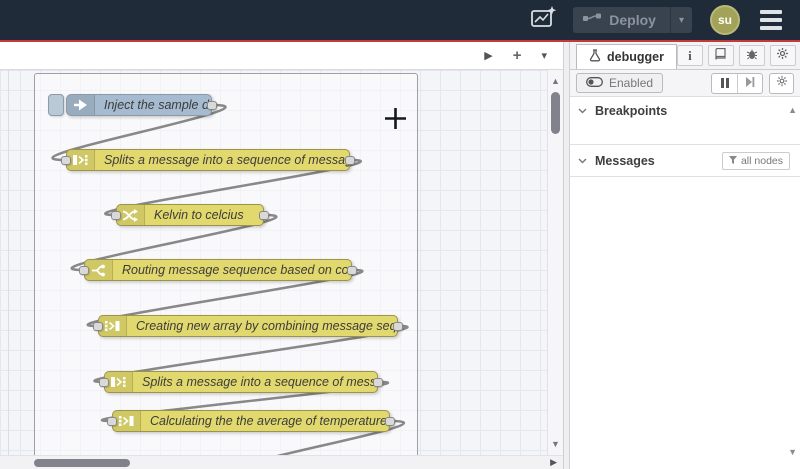  I want to click on caret-down-icon: ▾, so click(681, 20).